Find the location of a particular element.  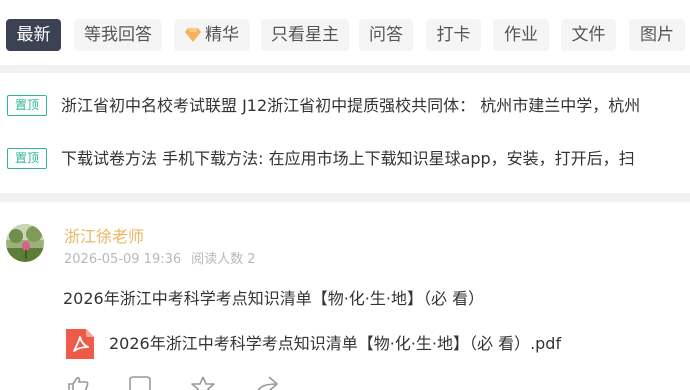

read-count: 阅读人数 2 is located at coordinates (223, 259).